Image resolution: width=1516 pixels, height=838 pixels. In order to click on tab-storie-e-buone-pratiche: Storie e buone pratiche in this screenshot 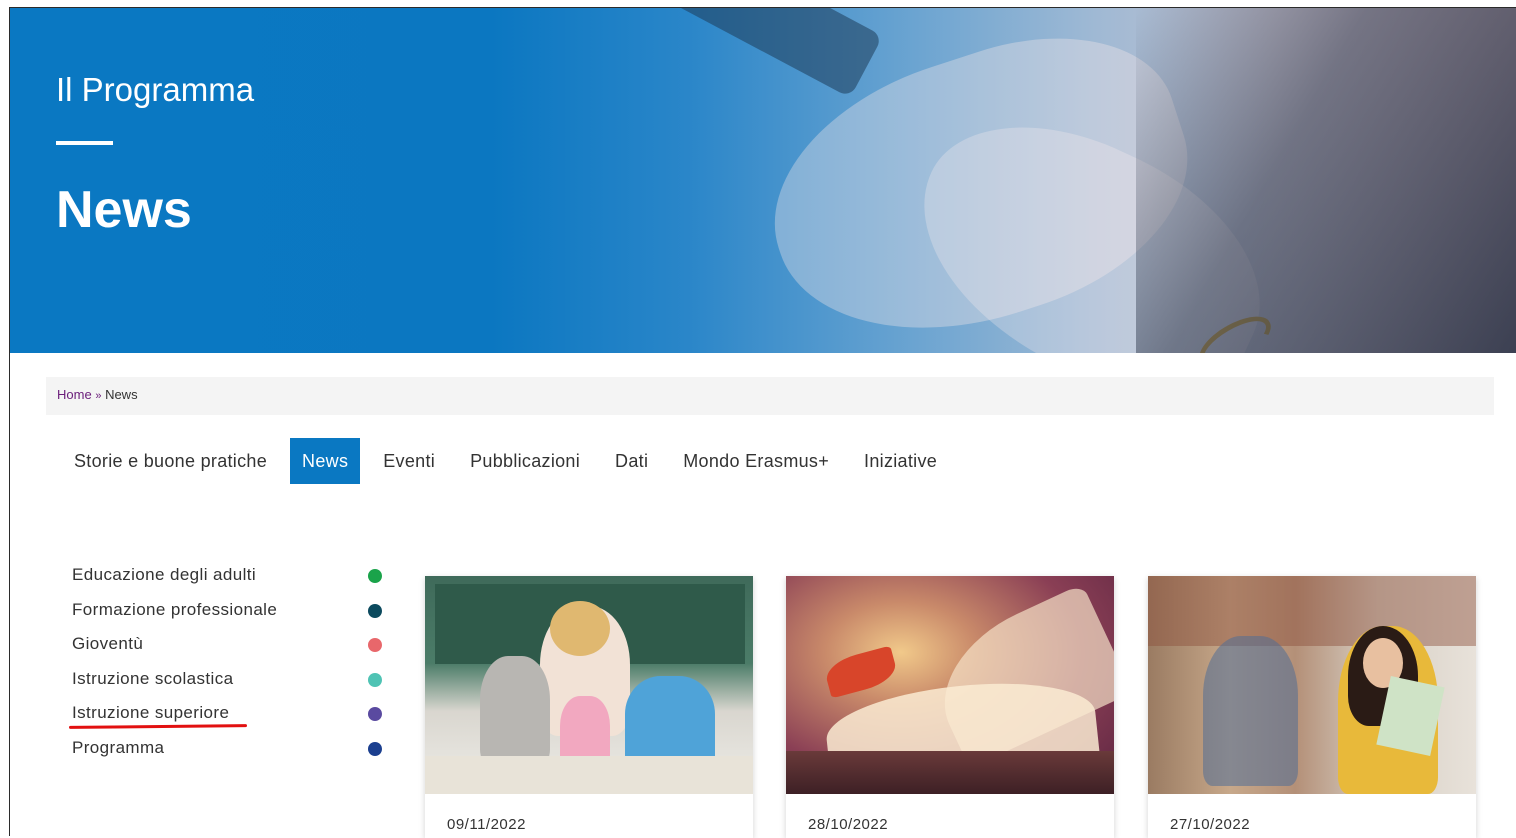, I will do `click(170, 461)`.